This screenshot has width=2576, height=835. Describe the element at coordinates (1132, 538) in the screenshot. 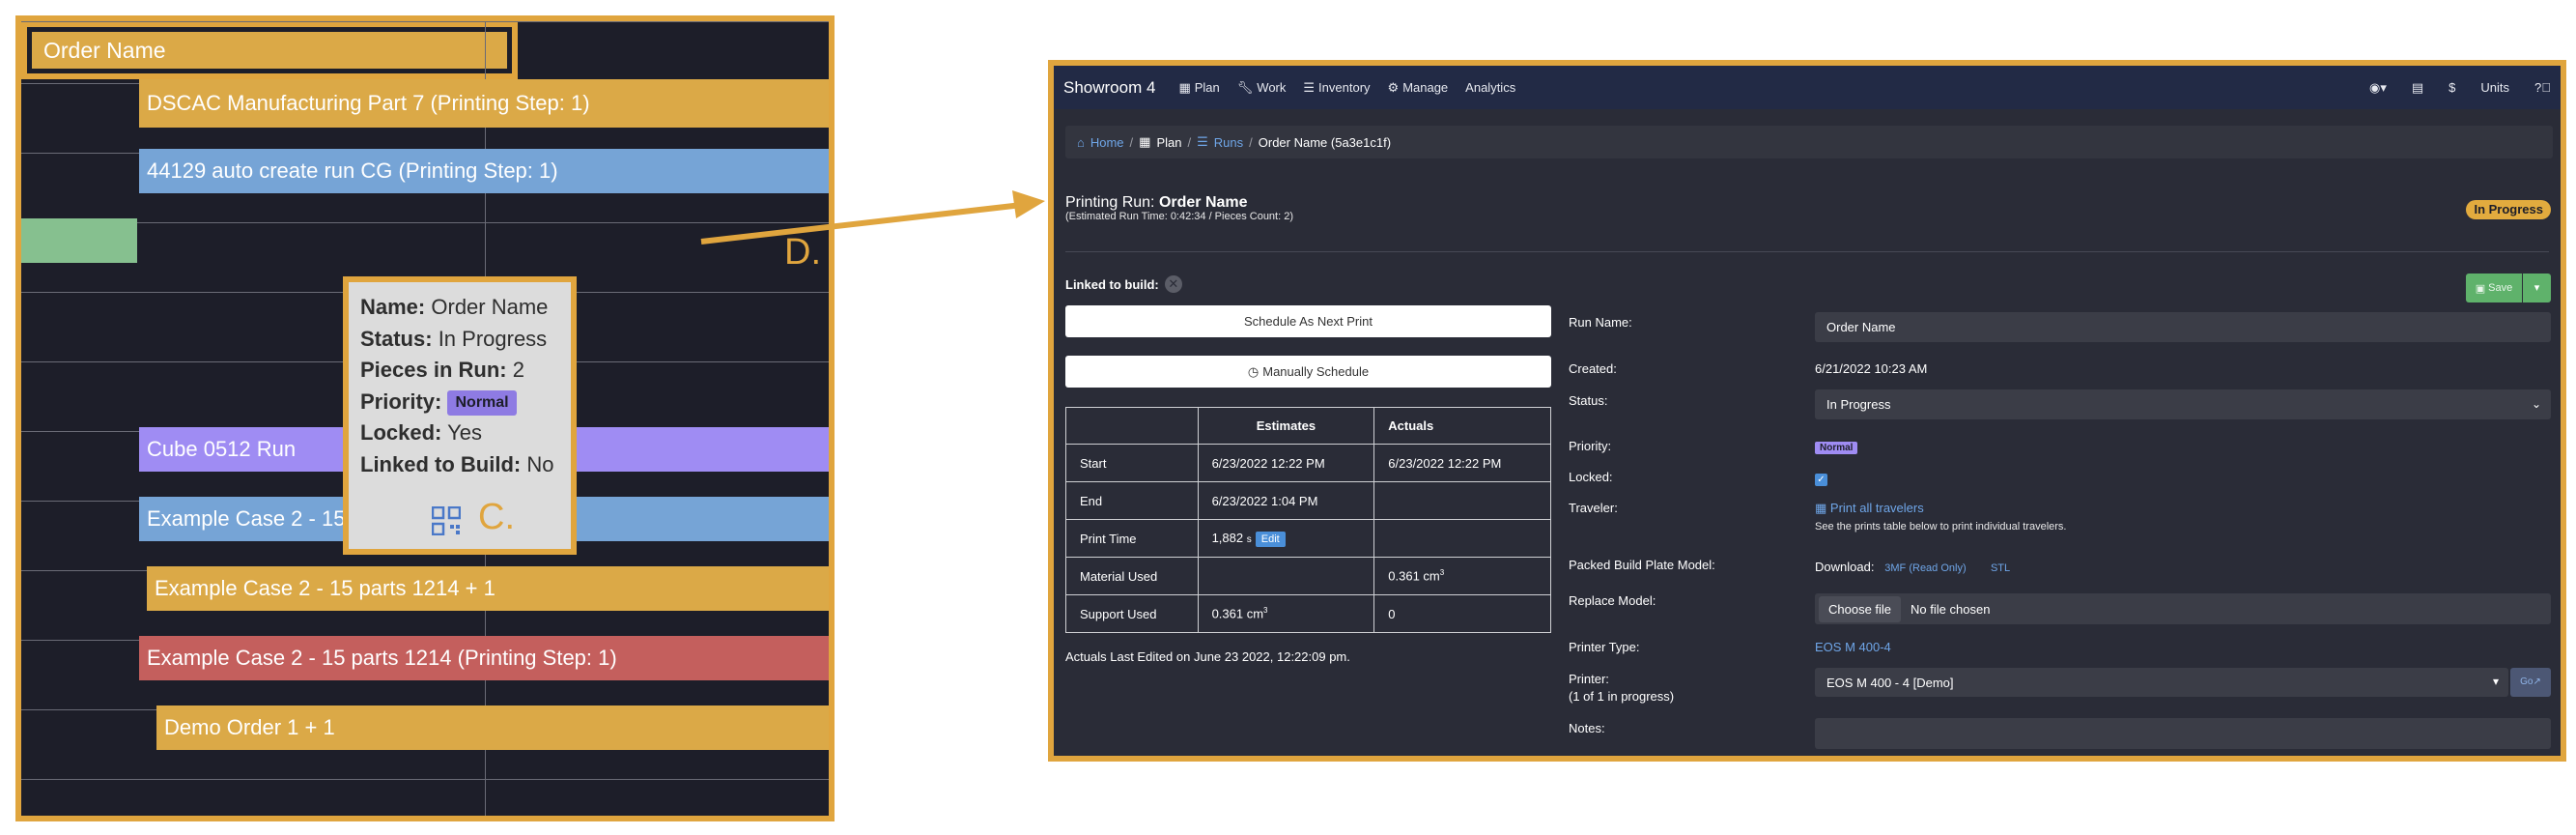

I see `row-label: Print Time` at that location.